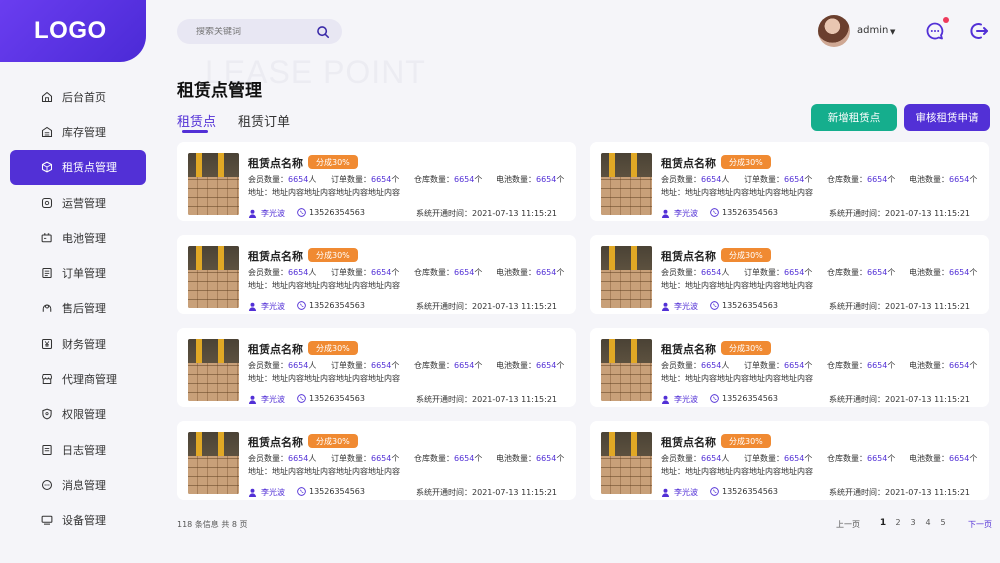 This screenshot has height=563, width=1000. I want to click on sidebar-item-shield: 权限管理, so click(78, 414).